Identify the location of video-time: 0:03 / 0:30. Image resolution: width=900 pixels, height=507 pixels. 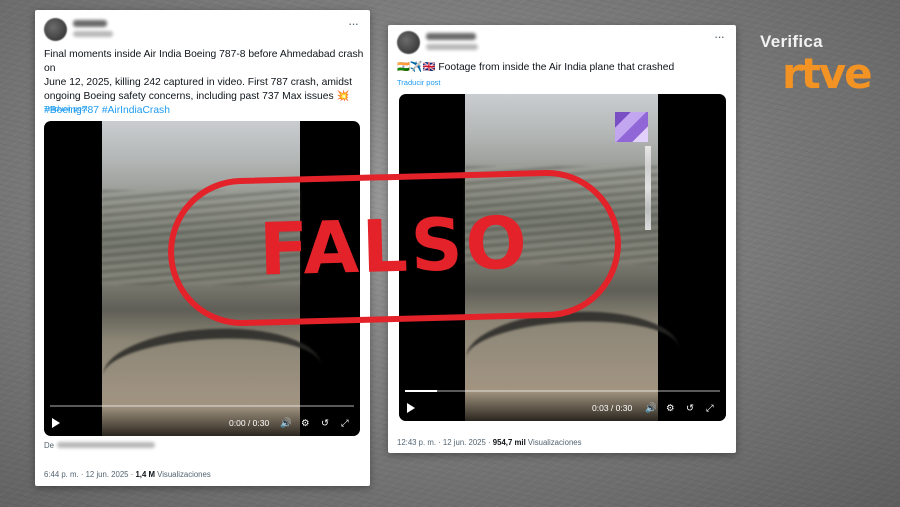
(612, 408).